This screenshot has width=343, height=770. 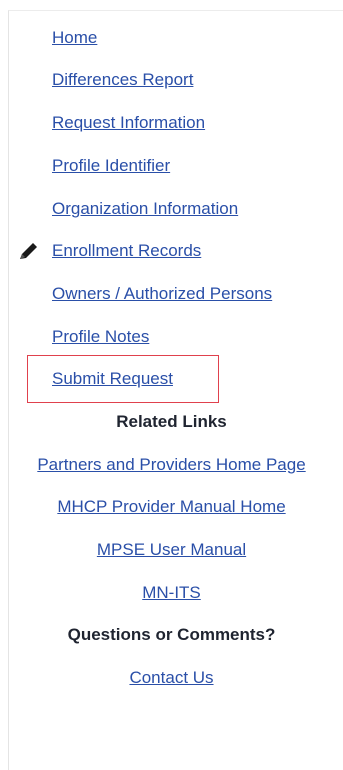 I want to click on related-link-partners-providers-home: Partners and Providers Home Page, so click(x=171, y=464).